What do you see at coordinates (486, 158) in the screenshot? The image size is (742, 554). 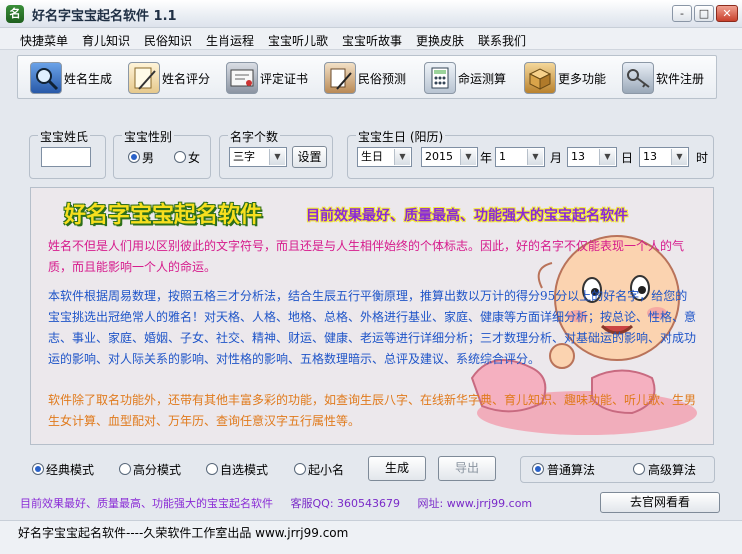 I see `year-unit: 年` at bounding box center [486, 158].